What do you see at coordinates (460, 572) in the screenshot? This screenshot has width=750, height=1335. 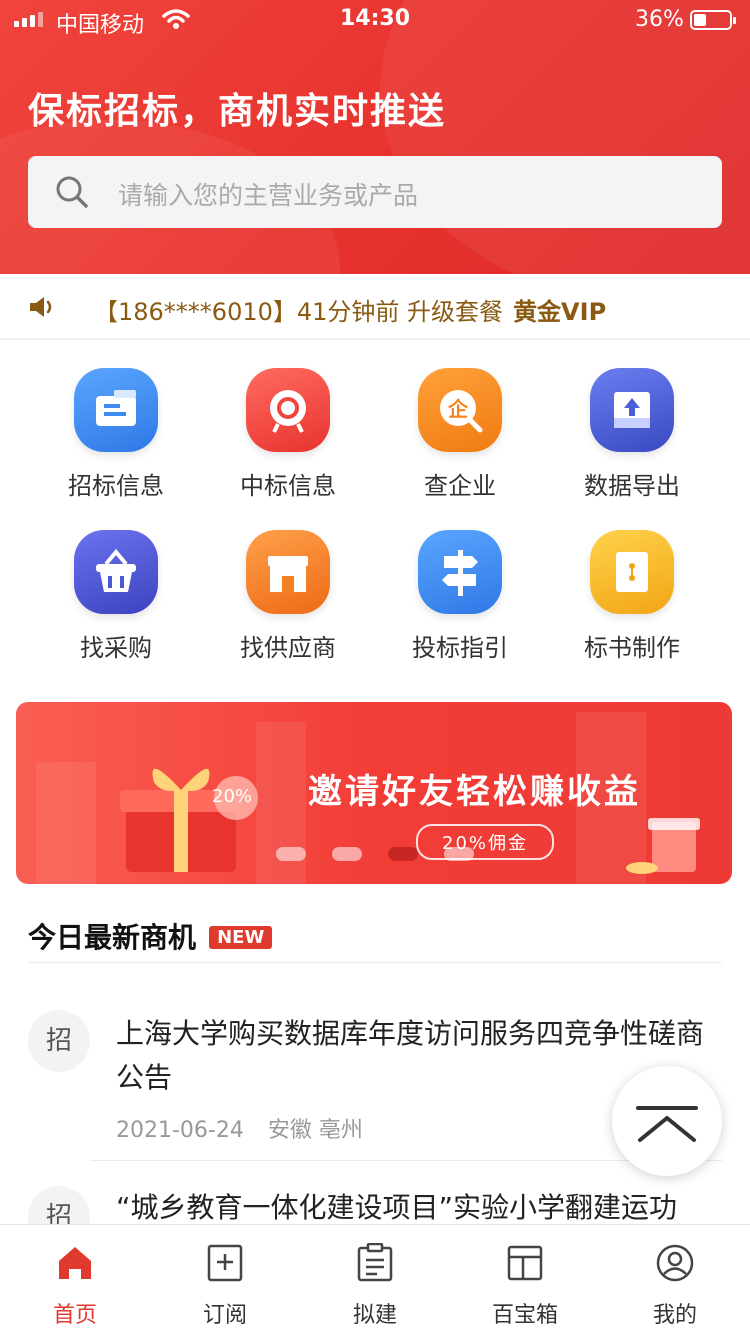 I see `signpost-icon` at bounding box center [460, 572].